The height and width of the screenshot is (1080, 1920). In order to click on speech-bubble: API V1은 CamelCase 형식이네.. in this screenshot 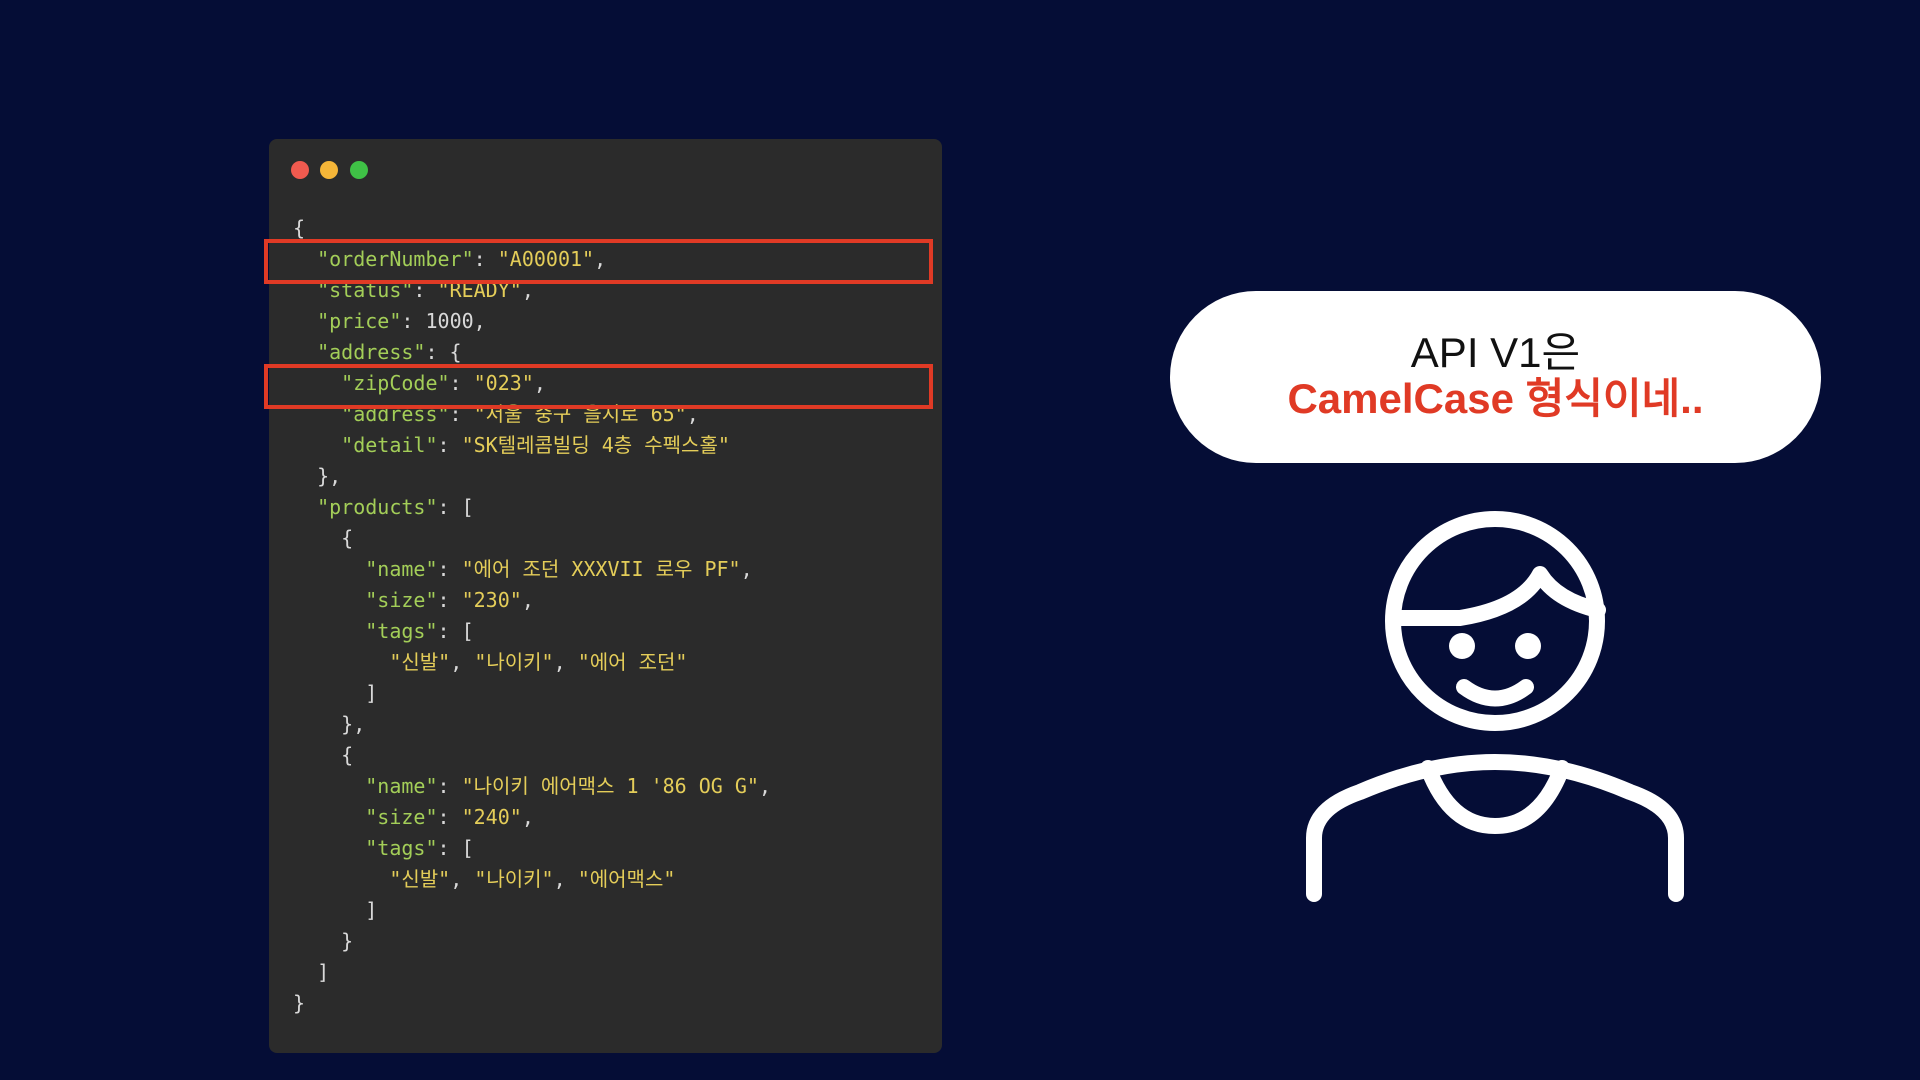, I will do `click(1495, 377)`.